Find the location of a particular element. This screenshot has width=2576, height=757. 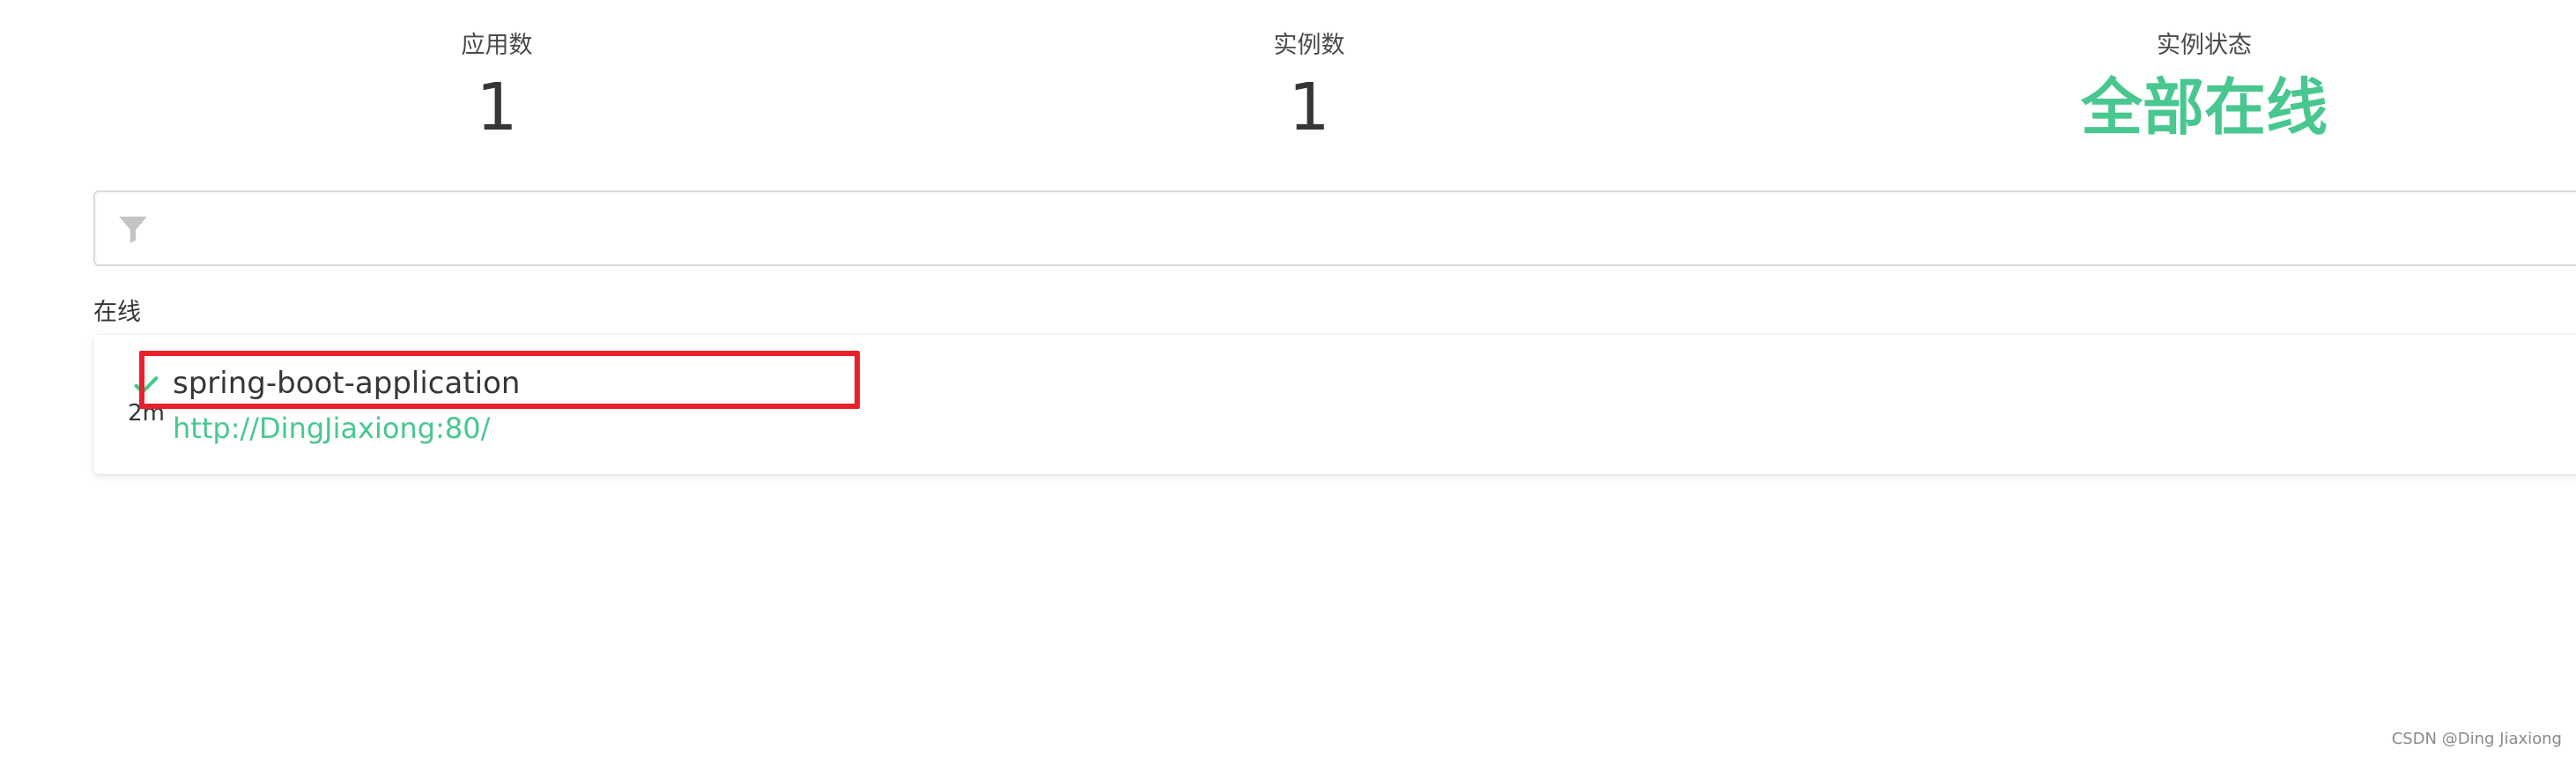

application-url-link: http://DingJiaxiong:80/ is located at coordinates (332, 429).